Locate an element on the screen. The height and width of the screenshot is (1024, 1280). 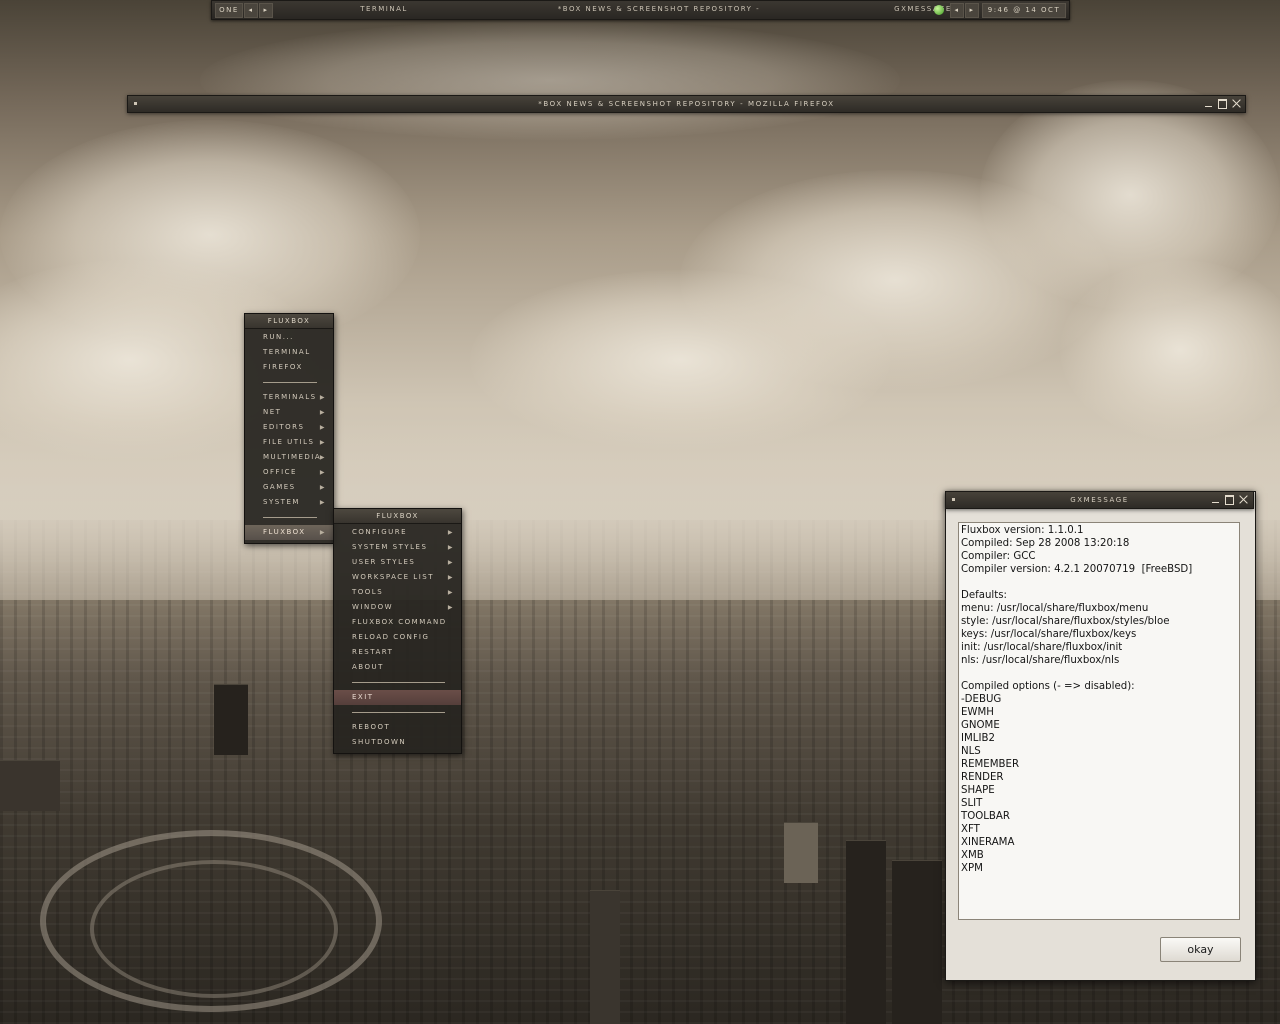
prev-window-button: ◂ is located at coordinates (957, 10).